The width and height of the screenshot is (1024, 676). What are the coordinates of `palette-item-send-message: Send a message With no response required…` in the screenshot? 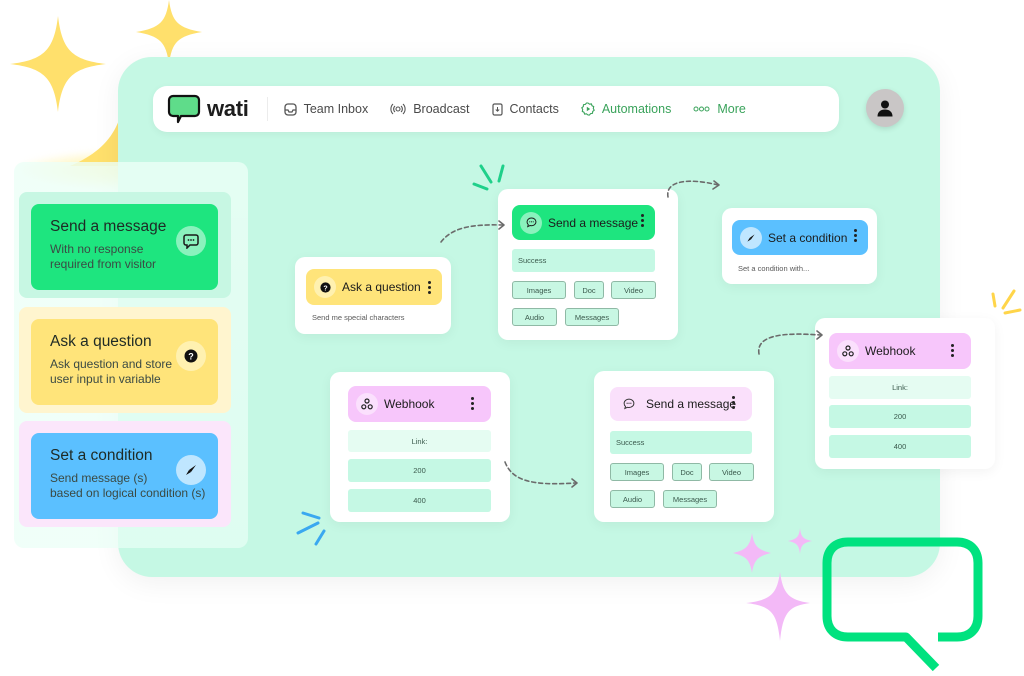 It's located at (125, 245).